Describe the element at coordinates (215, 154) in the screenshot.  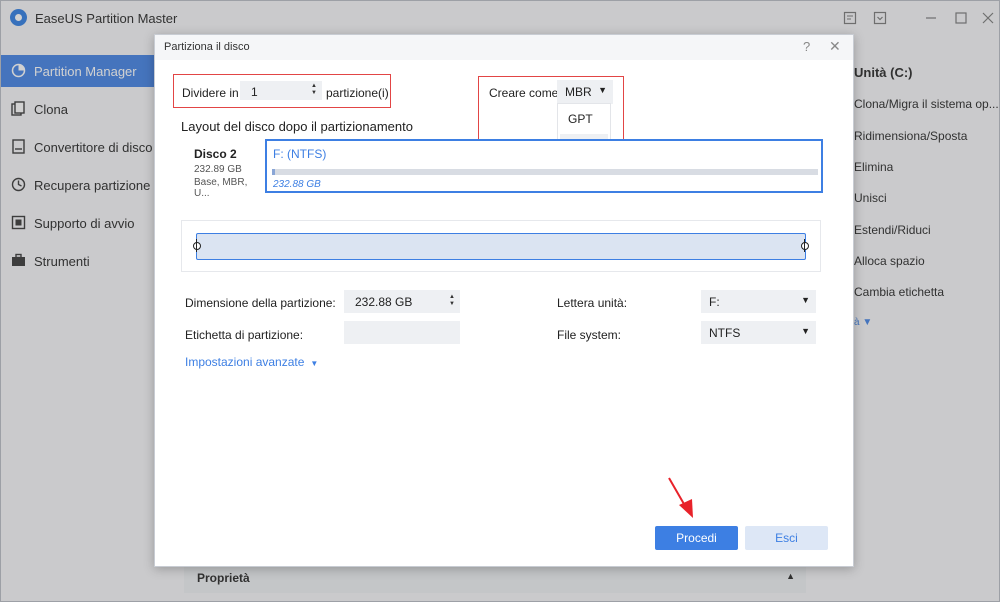
I see `disk-name: Disco 2` at that location.